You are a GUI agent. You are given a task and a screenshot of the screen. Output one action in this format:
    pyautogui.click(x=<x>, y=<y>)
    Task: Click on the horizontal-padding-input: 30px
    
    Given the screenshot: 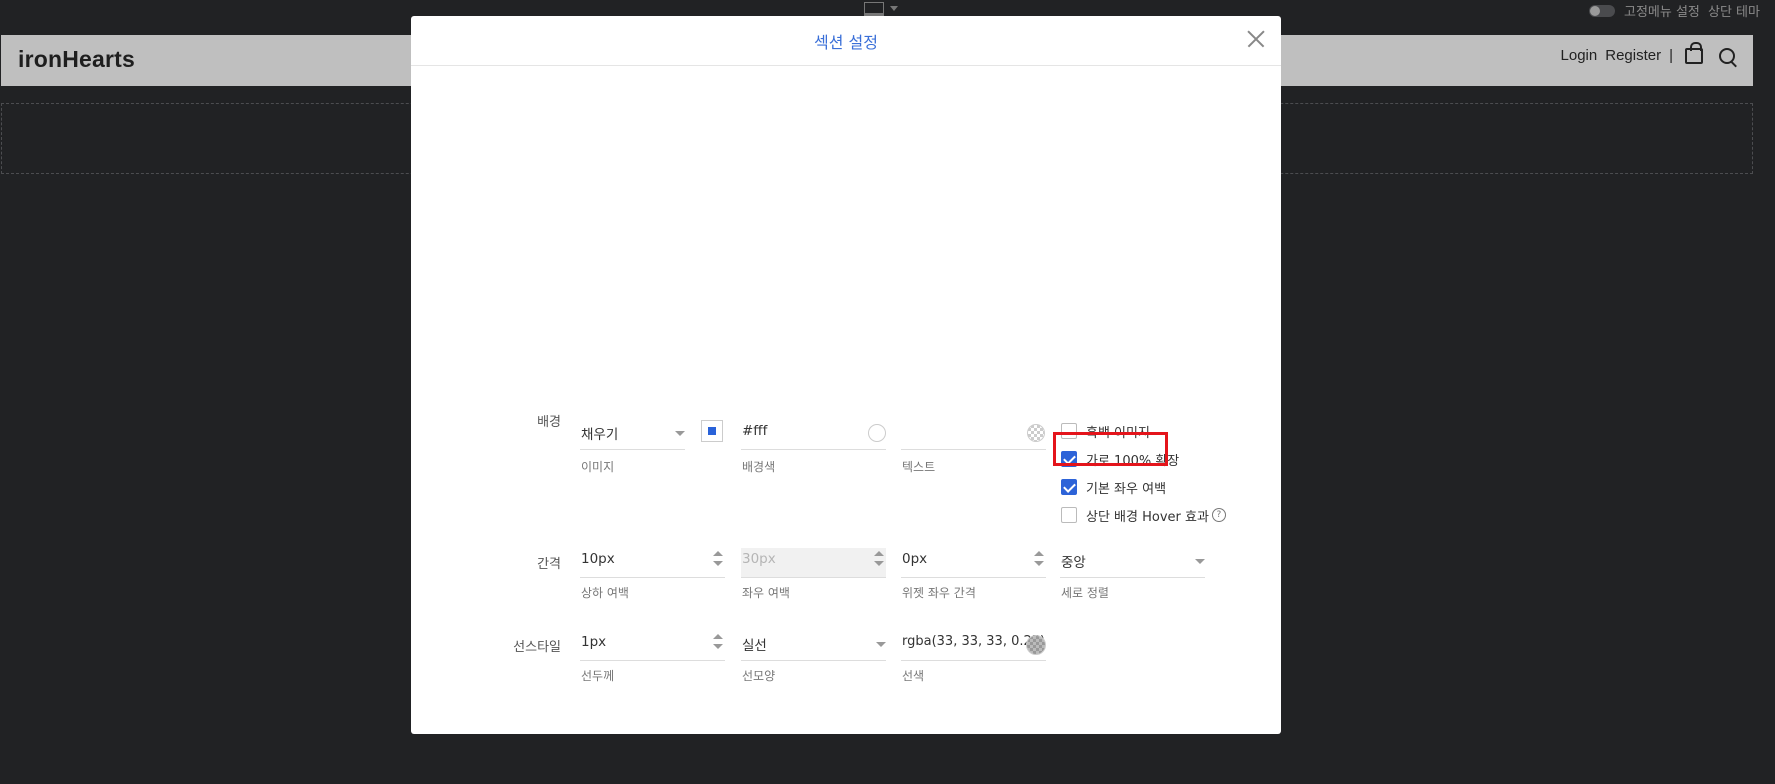 What is the action you would take?
    pyautogui.click(x=813, y=563)
    